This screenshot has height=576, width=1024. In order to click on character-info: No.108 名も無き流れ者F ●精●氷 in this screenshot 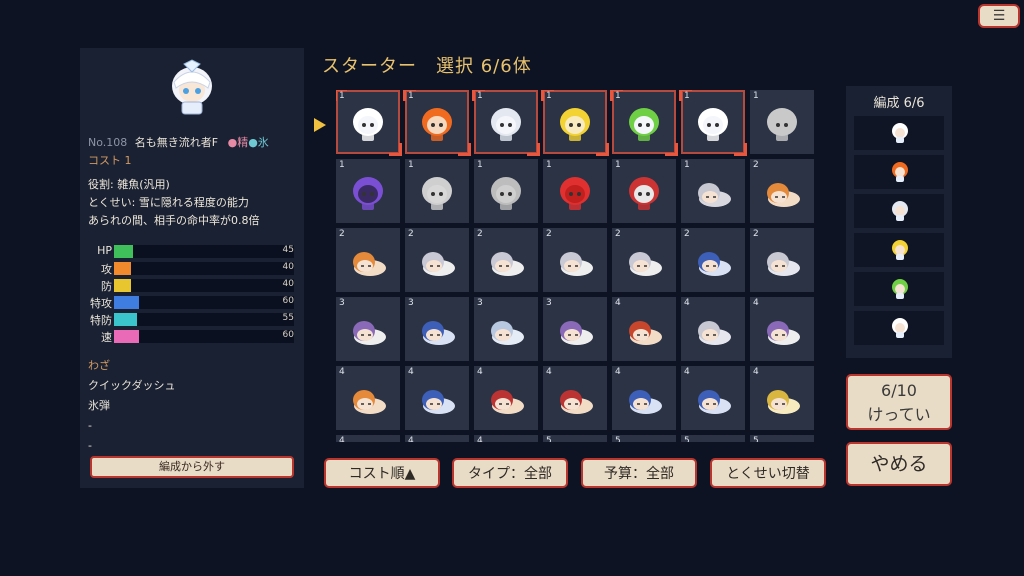, I will do `click(178, 142)`.